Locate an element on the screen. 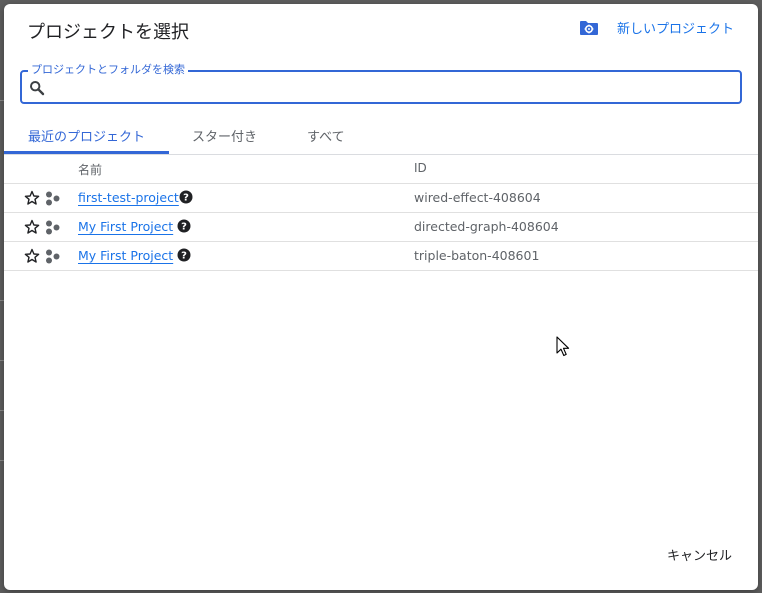 The height and width of the screenshot is (593, 762). search-icon is located at coordinates (37, 88).